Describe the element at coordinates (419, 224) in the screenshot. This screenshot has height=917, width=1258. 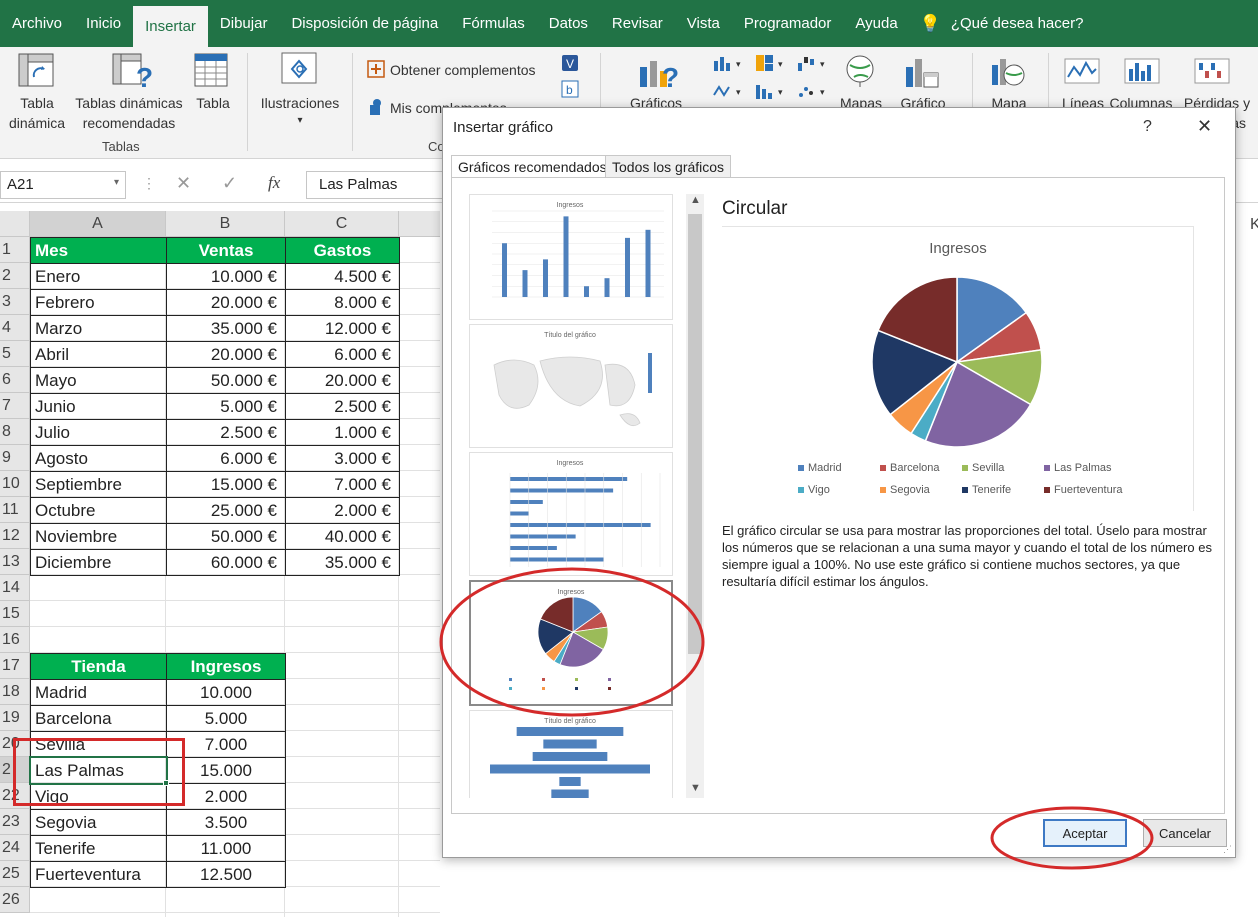
I see `column-header-d` at that location.